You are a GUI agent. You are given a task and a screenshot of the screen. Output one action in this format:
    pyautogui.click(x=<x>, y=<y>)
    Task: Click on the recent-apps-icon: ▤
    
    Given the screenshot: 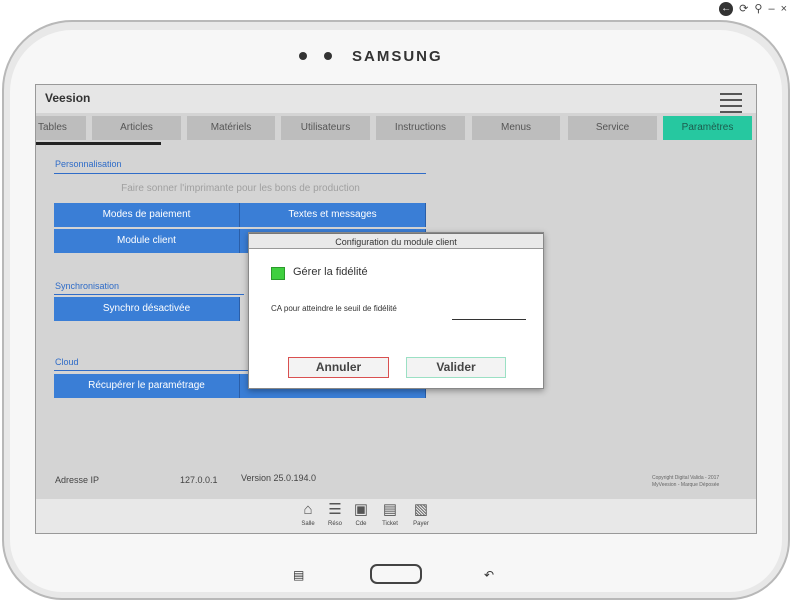 What is the action you would take?
    pyautogui.click(x=298, y=575)
    